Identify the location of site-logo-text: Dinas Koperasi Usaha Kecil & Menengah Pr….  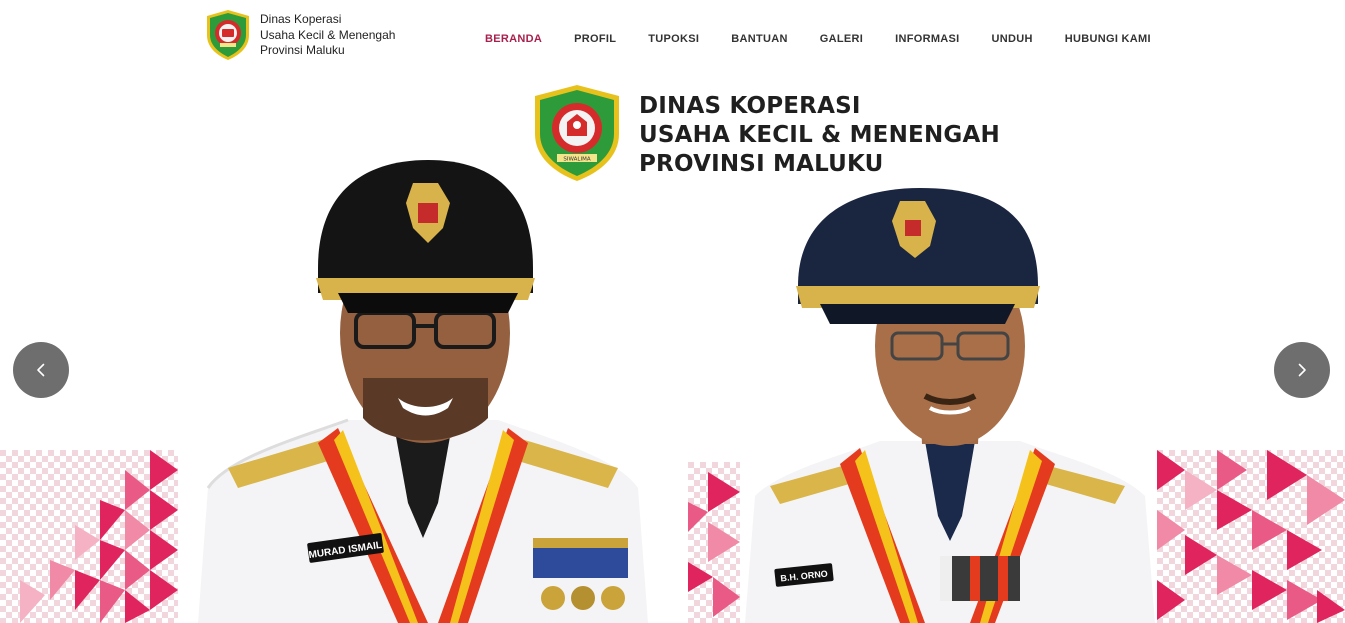
(327, 35).